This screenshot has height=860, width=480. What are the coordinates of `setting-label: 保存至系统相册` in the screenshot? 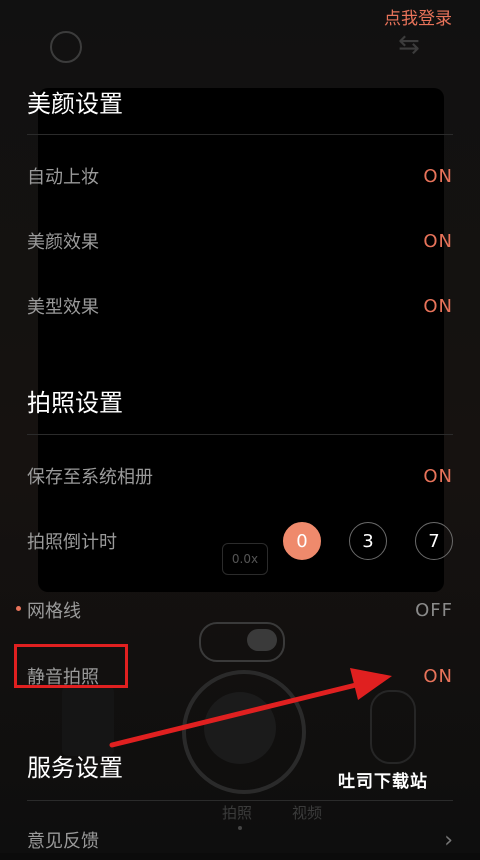 It's located at (90, 477).